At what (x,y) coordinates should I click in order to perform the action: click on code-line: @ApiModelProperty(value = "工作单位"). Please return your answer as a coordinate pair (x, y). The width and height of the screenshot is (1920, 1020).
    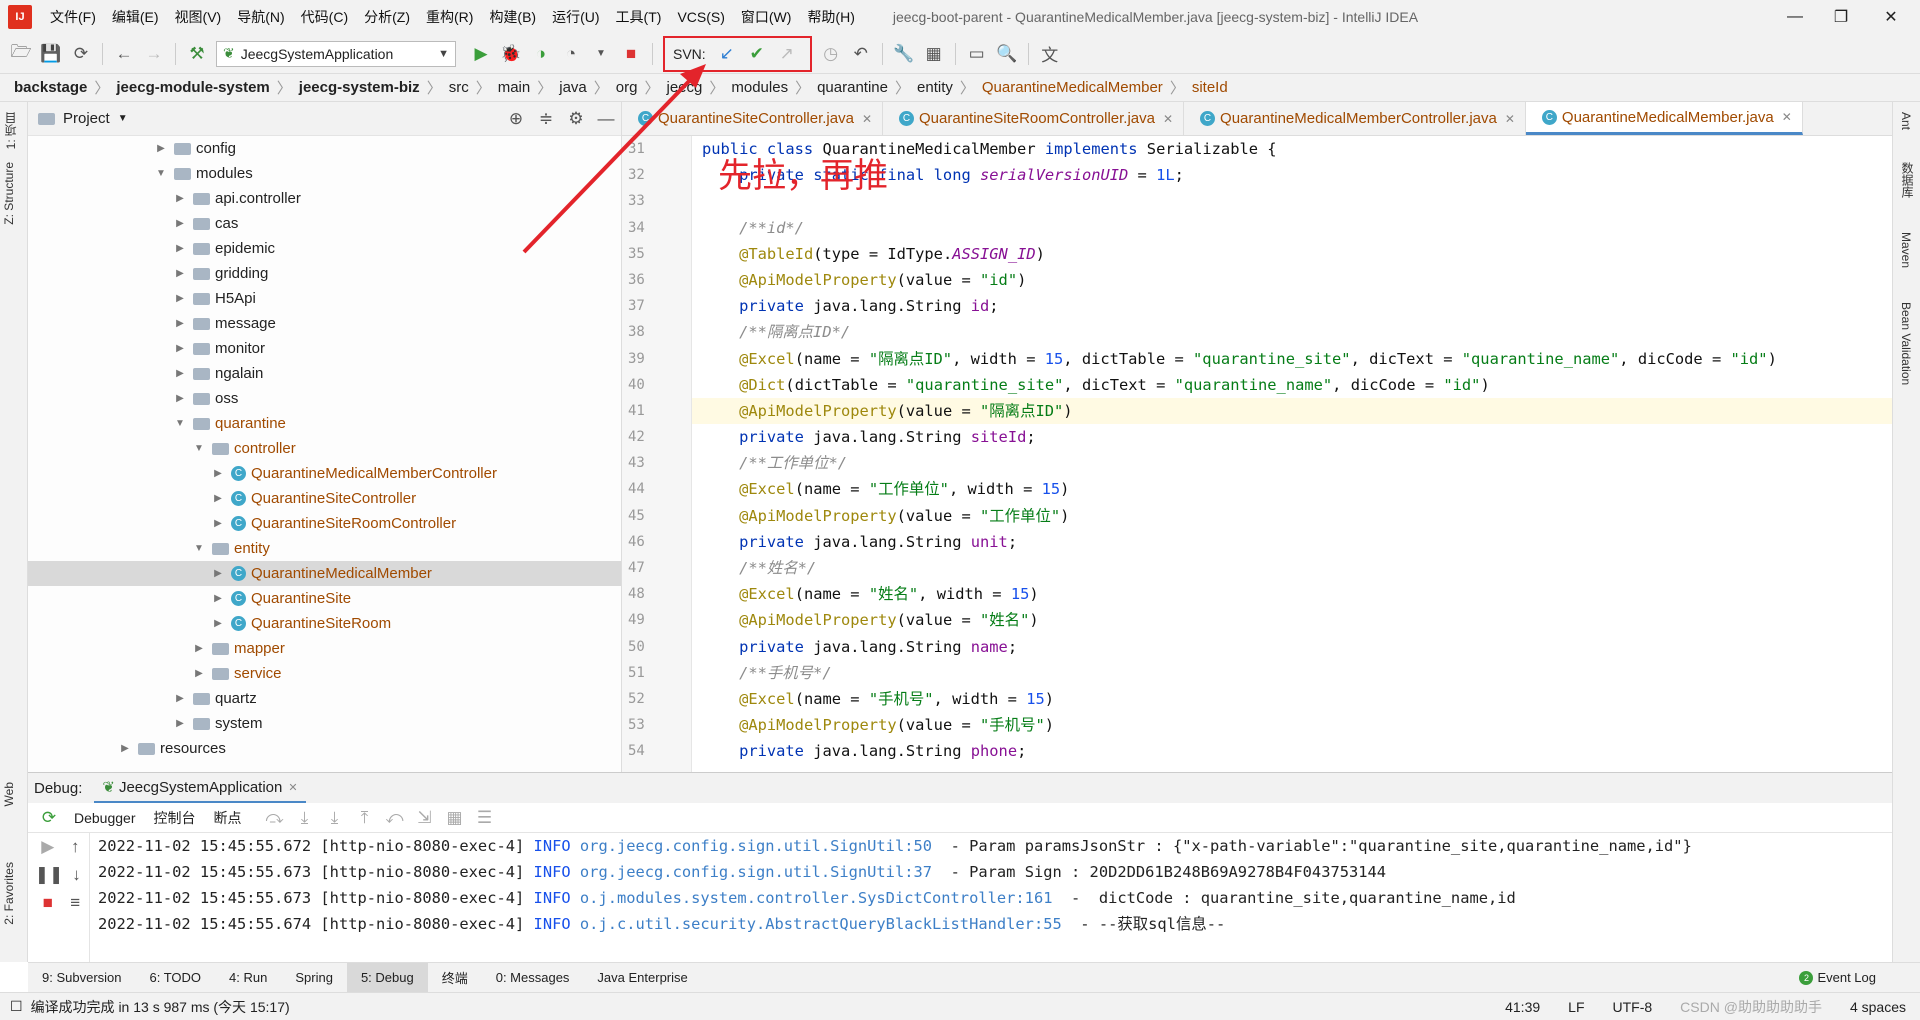
    Looking at the image, I should click on (1292, 516).